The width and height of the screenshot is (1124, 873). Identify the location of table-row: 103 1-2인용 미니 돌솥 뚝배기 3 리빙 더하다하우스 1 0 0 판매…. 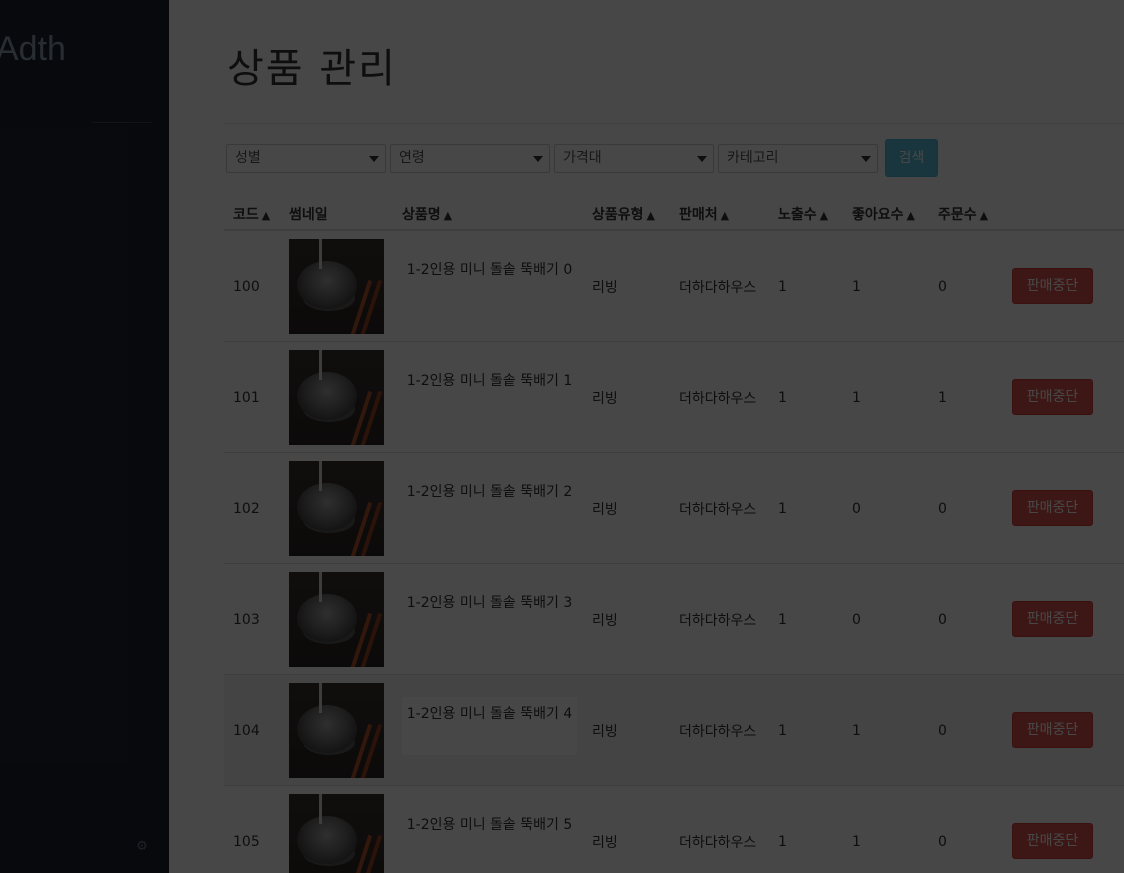
(674, 619).